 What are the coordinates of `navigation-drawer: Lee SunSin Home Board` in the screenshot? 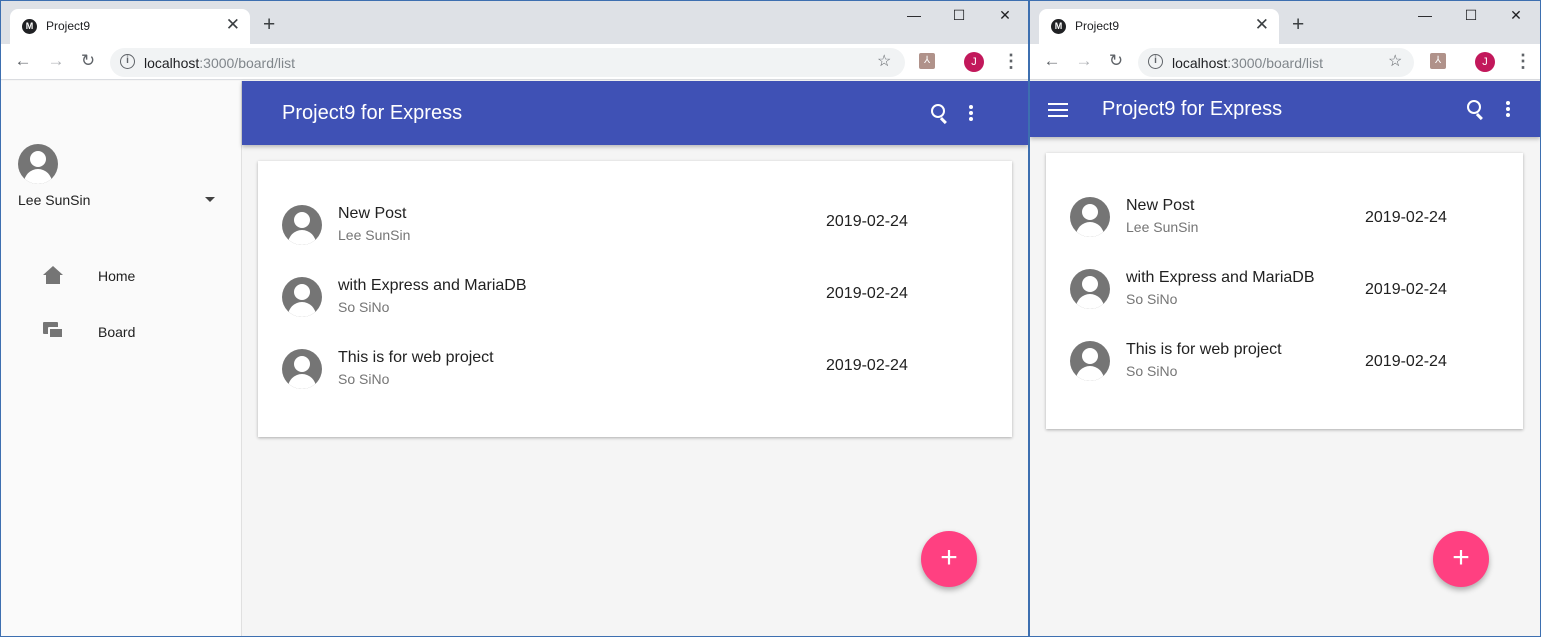 It's located at (121, 358).